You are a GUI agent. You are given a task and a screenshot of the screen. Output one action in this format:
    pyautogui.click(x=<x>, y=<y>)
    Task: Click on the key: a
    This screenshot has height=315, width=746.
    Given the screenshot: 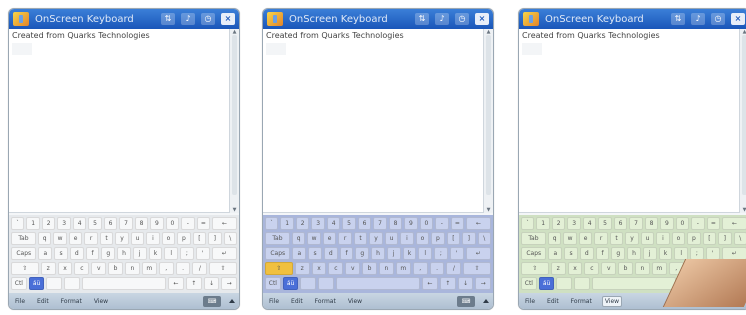 What is the action you would take?
    pyautogui.click(x=299, y=253)
    